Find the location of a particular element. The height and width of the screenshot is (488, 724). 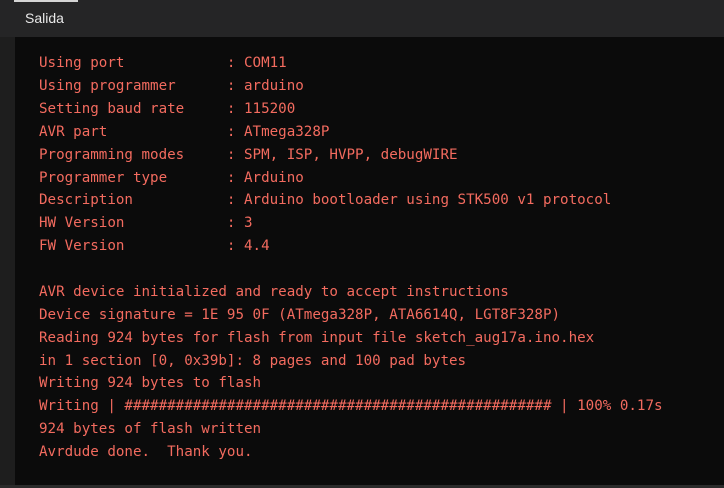

output-line: Writing 924 bytes to flash is located at coordinates (150, 383).